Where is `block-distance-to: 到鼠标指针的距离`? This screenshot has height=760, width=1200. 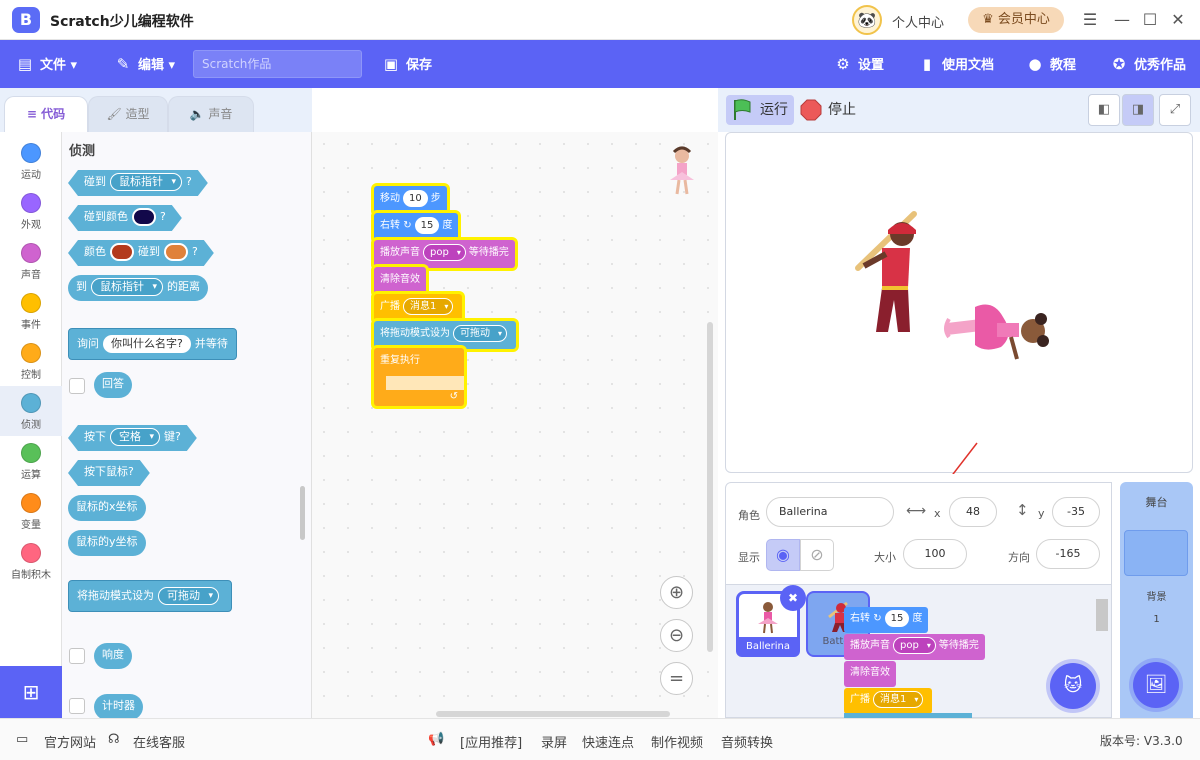 block-distance-to: 到鼠标指针的距离 is located at coordinates (138, 288).